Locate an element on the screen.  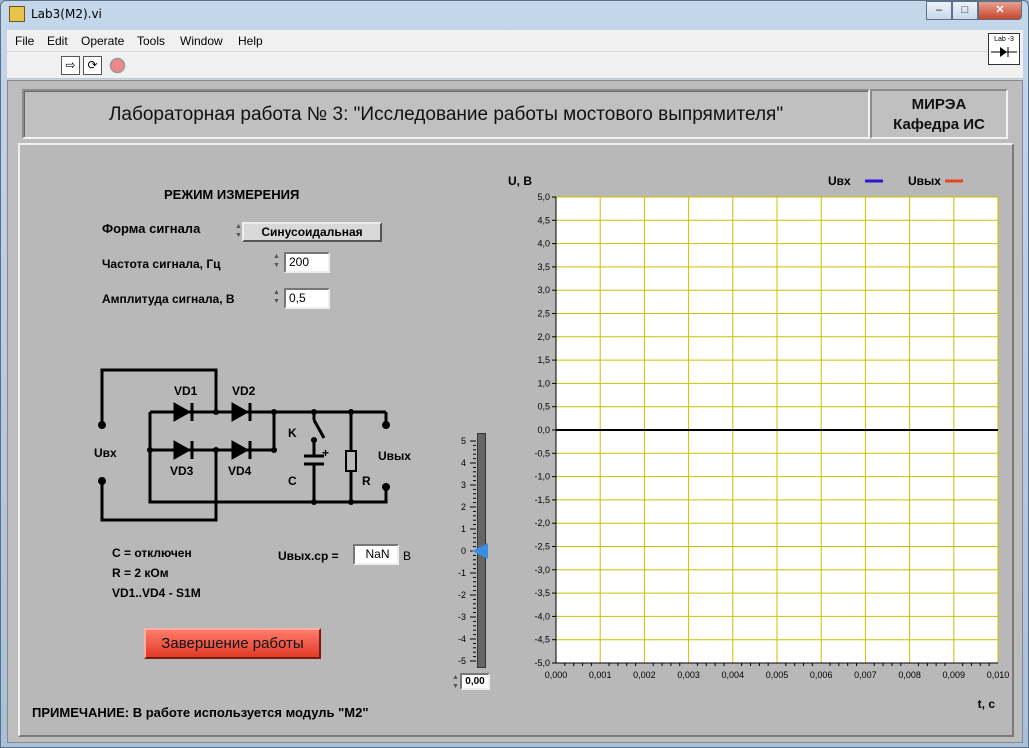
y-tick-label: 5,0 is located at coordinates (543, 197).